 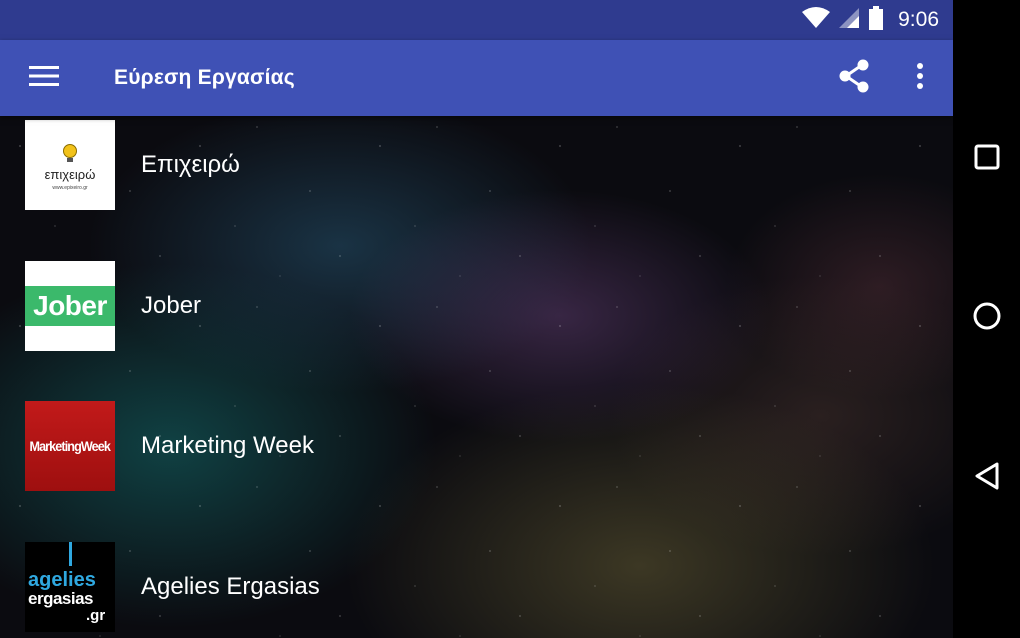 I want to click on app-title: Εύρεση Εργασίας, so click(x=204, y=77).